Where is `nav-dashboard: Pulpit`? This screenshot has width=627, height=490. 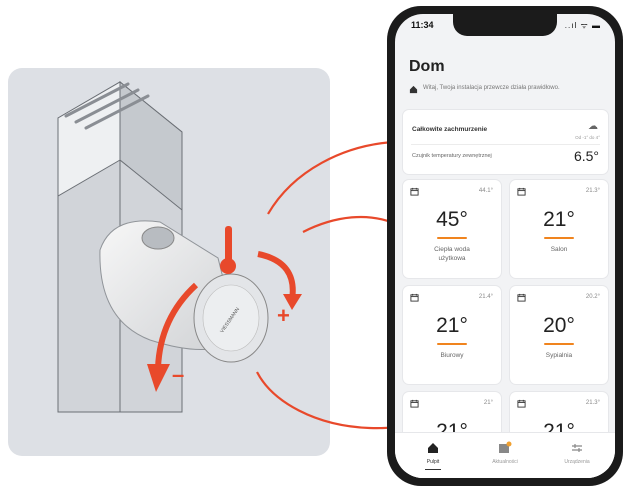
nav-dashboard: Pulpit is located at coordinates (433, 456).